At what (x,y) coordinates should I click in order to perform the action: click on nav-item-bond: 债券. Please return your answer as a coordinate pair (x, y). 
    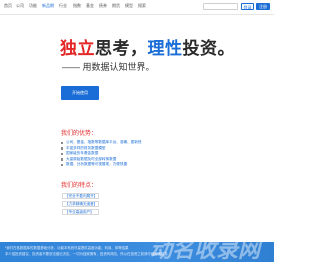
    Looking at the image, I should click on (103, 6).